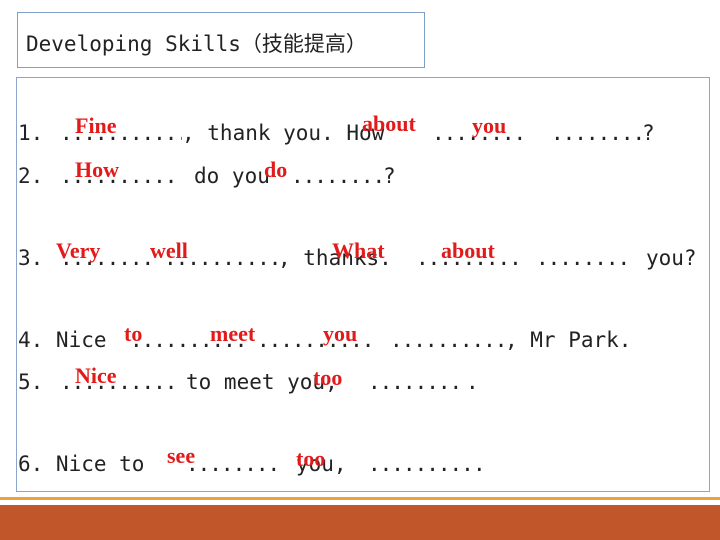 The width and height of the screenshot is (720, 540). Describe the element at coordinates (311, 458) in the screenshot. I see `line-6-answer-2: too` at that location.